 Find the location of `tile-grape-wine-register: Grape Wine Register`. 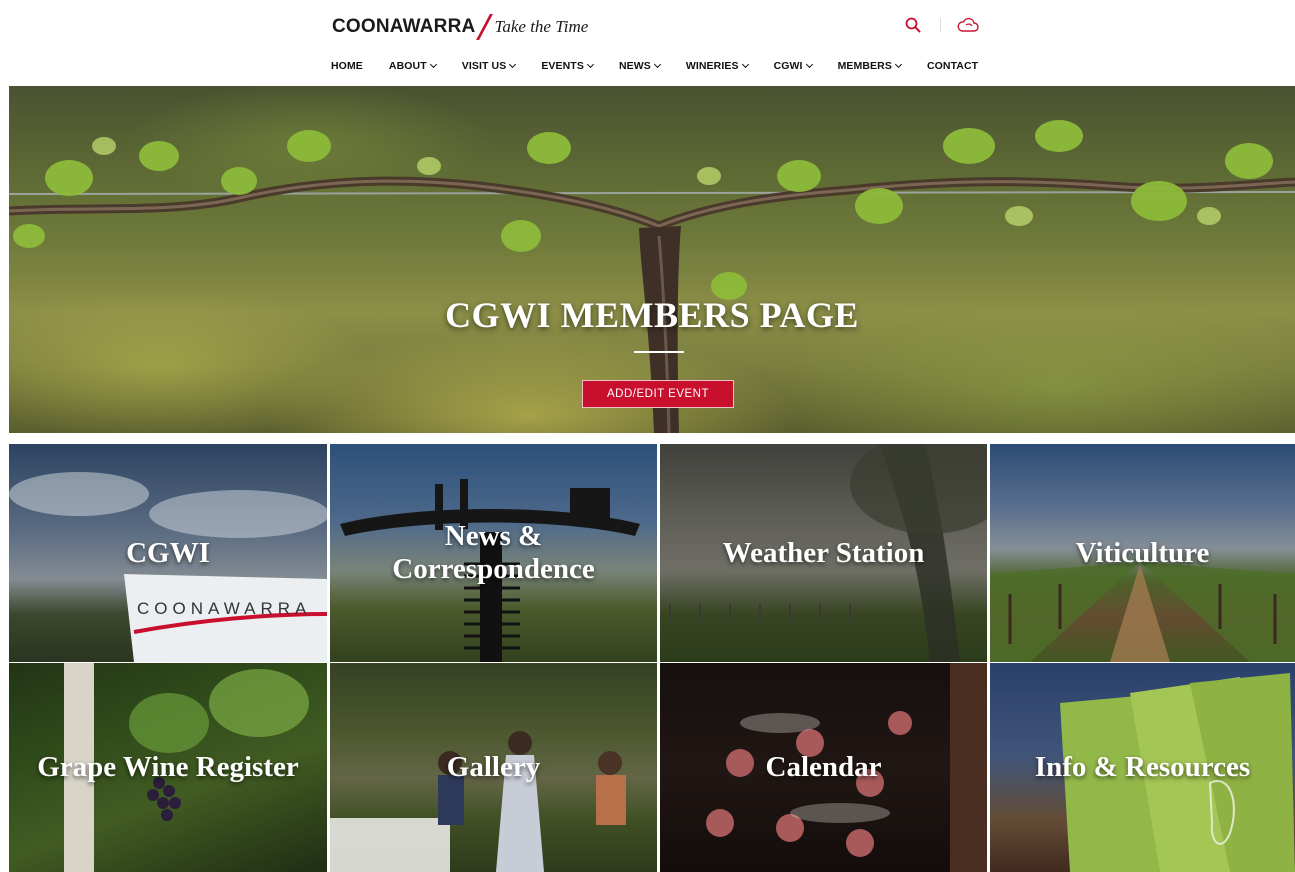

tile-grape-wine-register: Grape Wine Register is located at coordinates (168, 767).